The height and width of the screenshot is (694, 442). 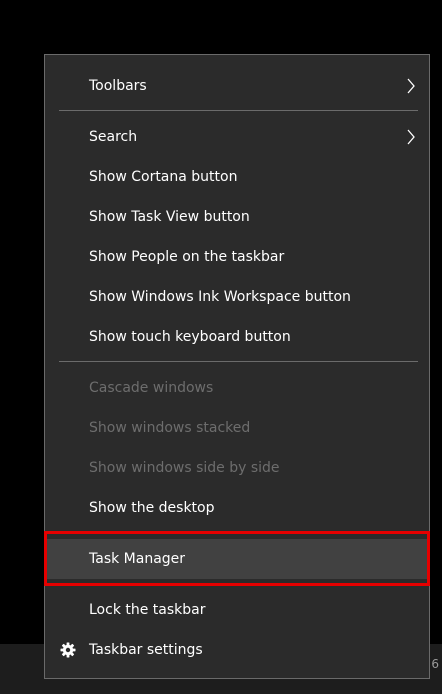 I want to click on menu-item-label: Show windows stacked, so click(x=170, y=428).